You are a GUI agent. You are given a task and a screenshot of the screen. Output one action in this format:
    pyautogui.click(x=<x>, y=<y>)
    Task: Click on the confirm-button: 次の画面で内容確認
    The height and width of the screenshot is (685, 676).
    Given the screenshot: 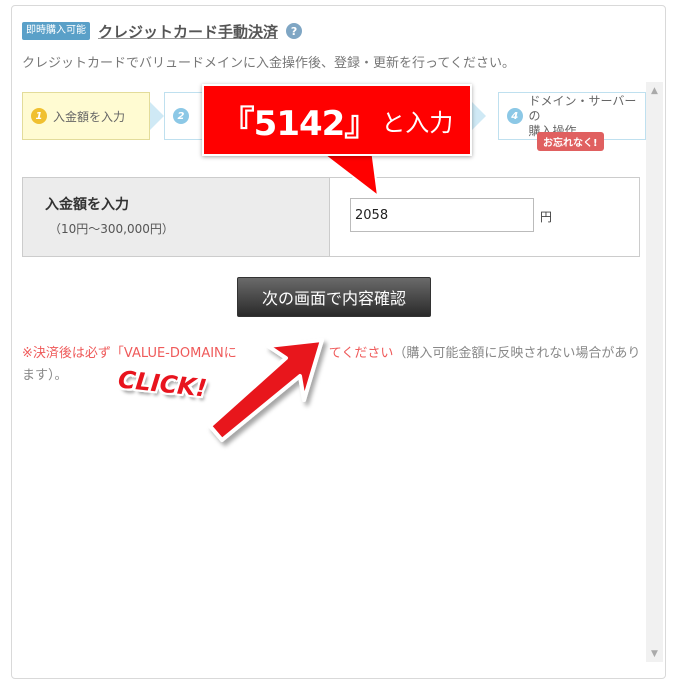 What is the action you would take?
    pyautogui.click(x=334, y=297)
    